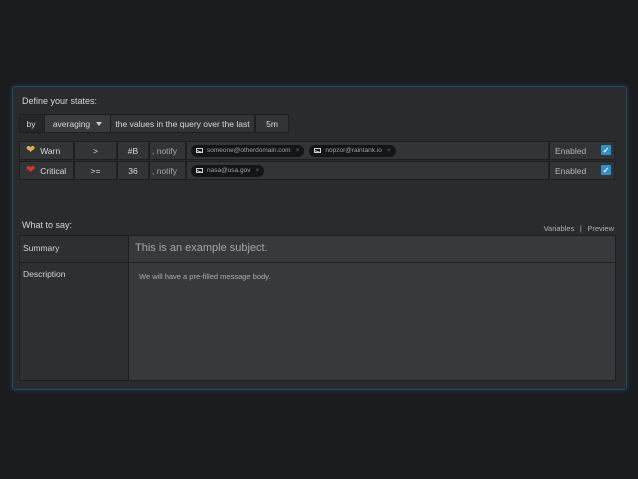 This screenshot has height=479, width=638. I want to click on critical-threshold-input: 36, so click(133, 170).